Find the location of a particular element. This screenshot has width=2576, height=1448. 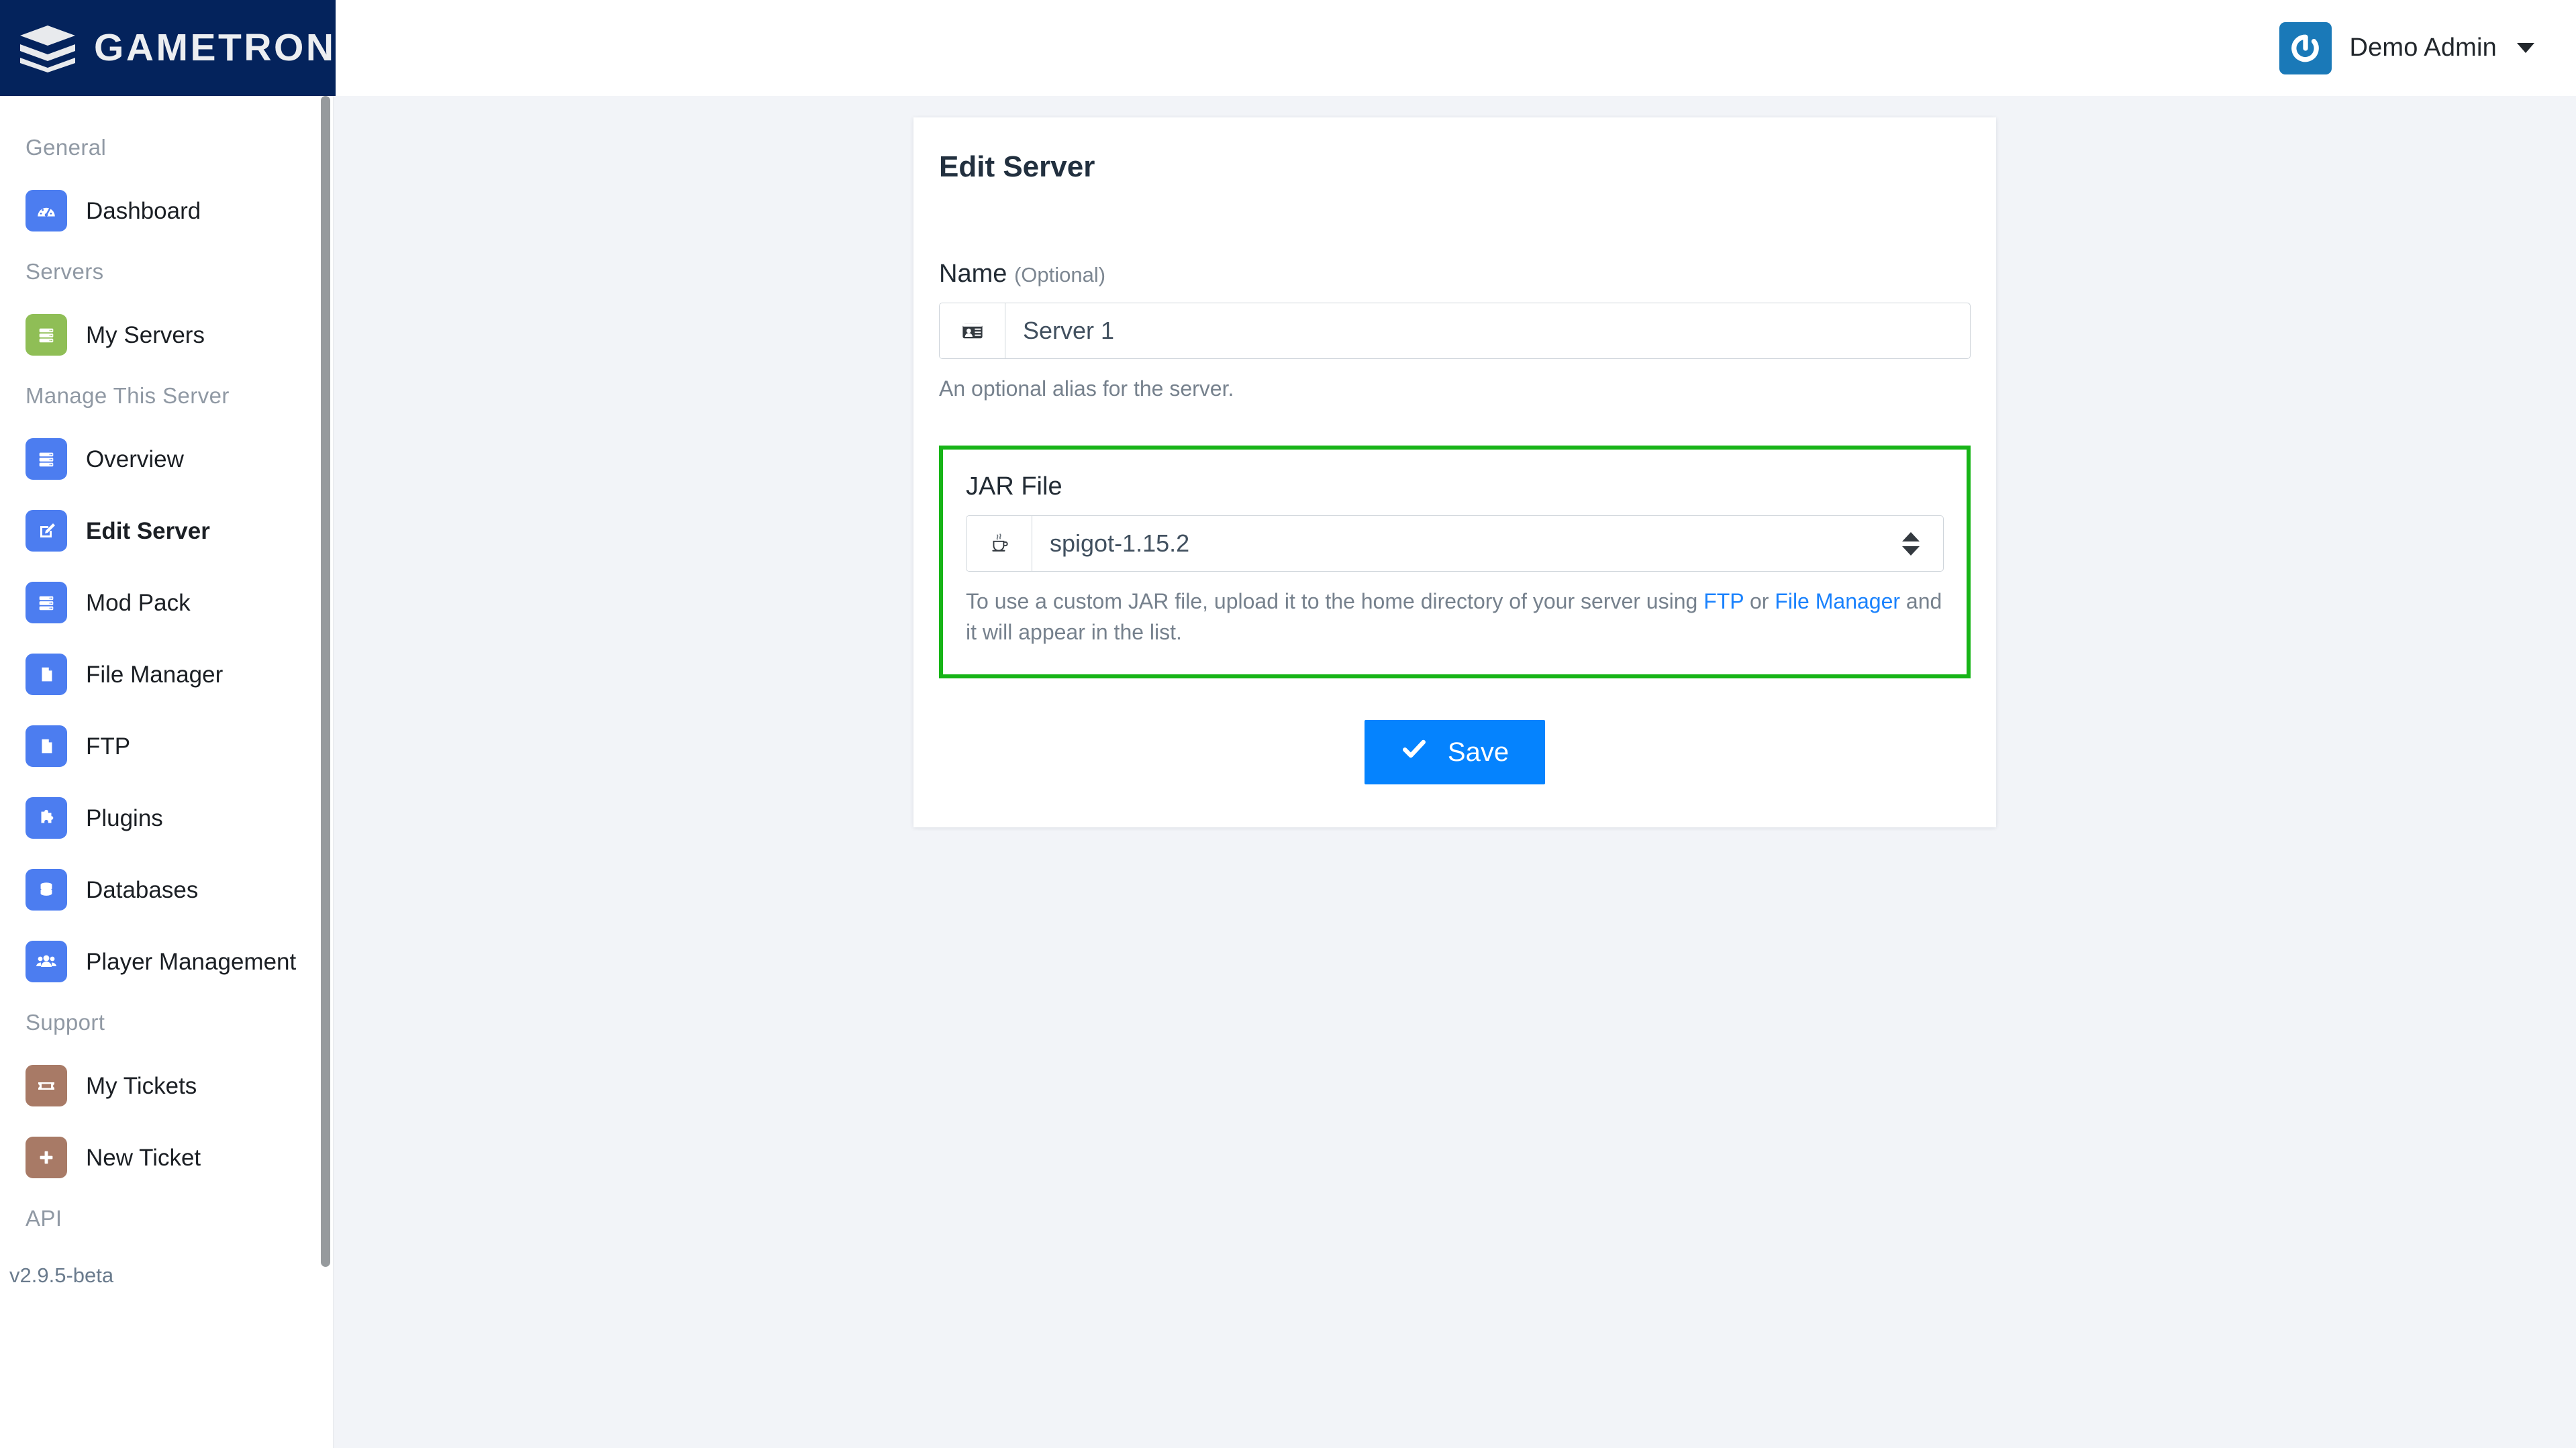

sidebar-item-ftp: FTP is located at coordinates (166, 746).